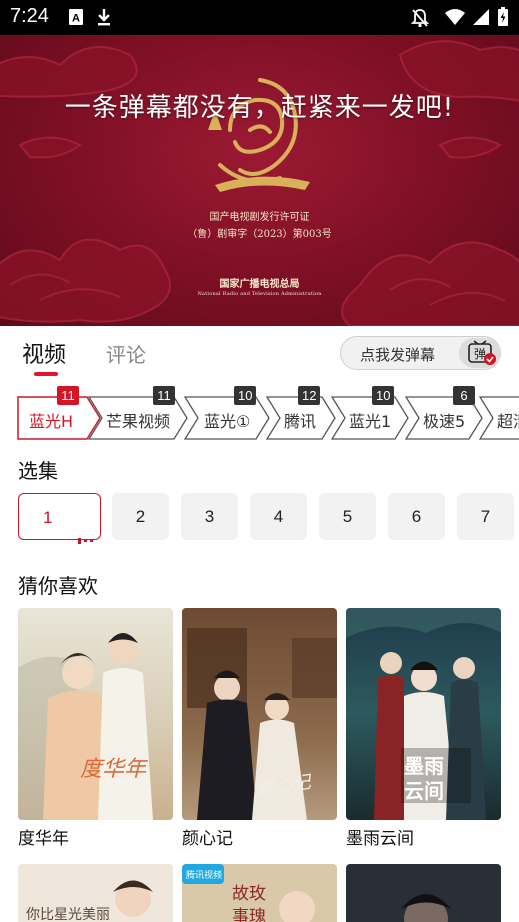 This screenshot has width=519, height=922. I want to click on notifications-off-icon, so click(420, 20).